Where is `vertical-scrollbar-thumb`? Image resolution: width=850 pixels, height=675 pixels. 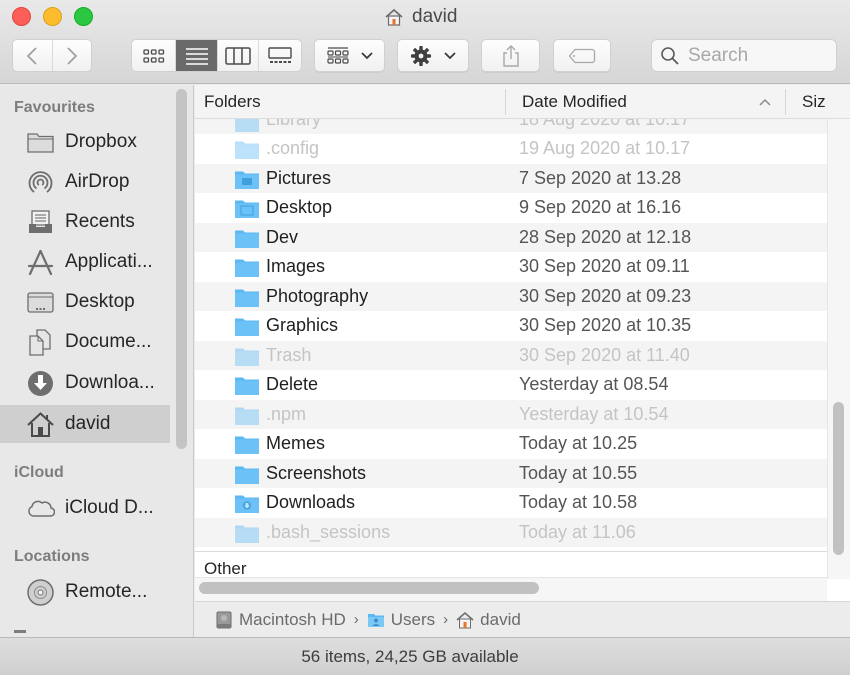 vertical-scrollbar-thumb is located at coordinates (838, 478).